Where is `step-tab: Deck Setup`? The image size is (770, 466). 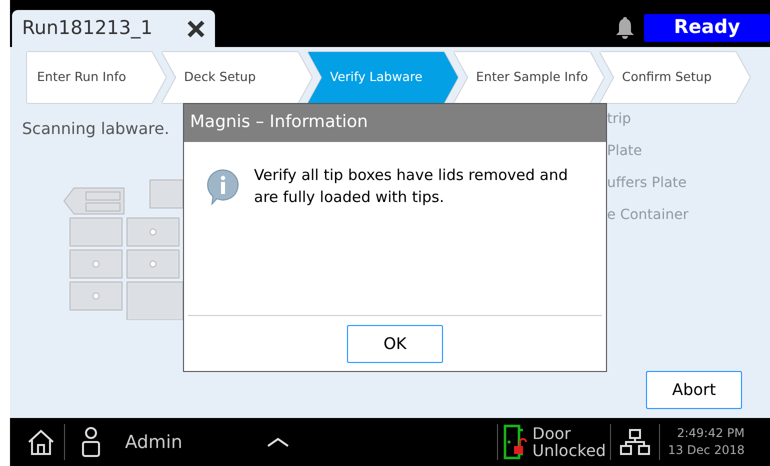
step-tab: Deck Setup is located at coordinates (237, 77).